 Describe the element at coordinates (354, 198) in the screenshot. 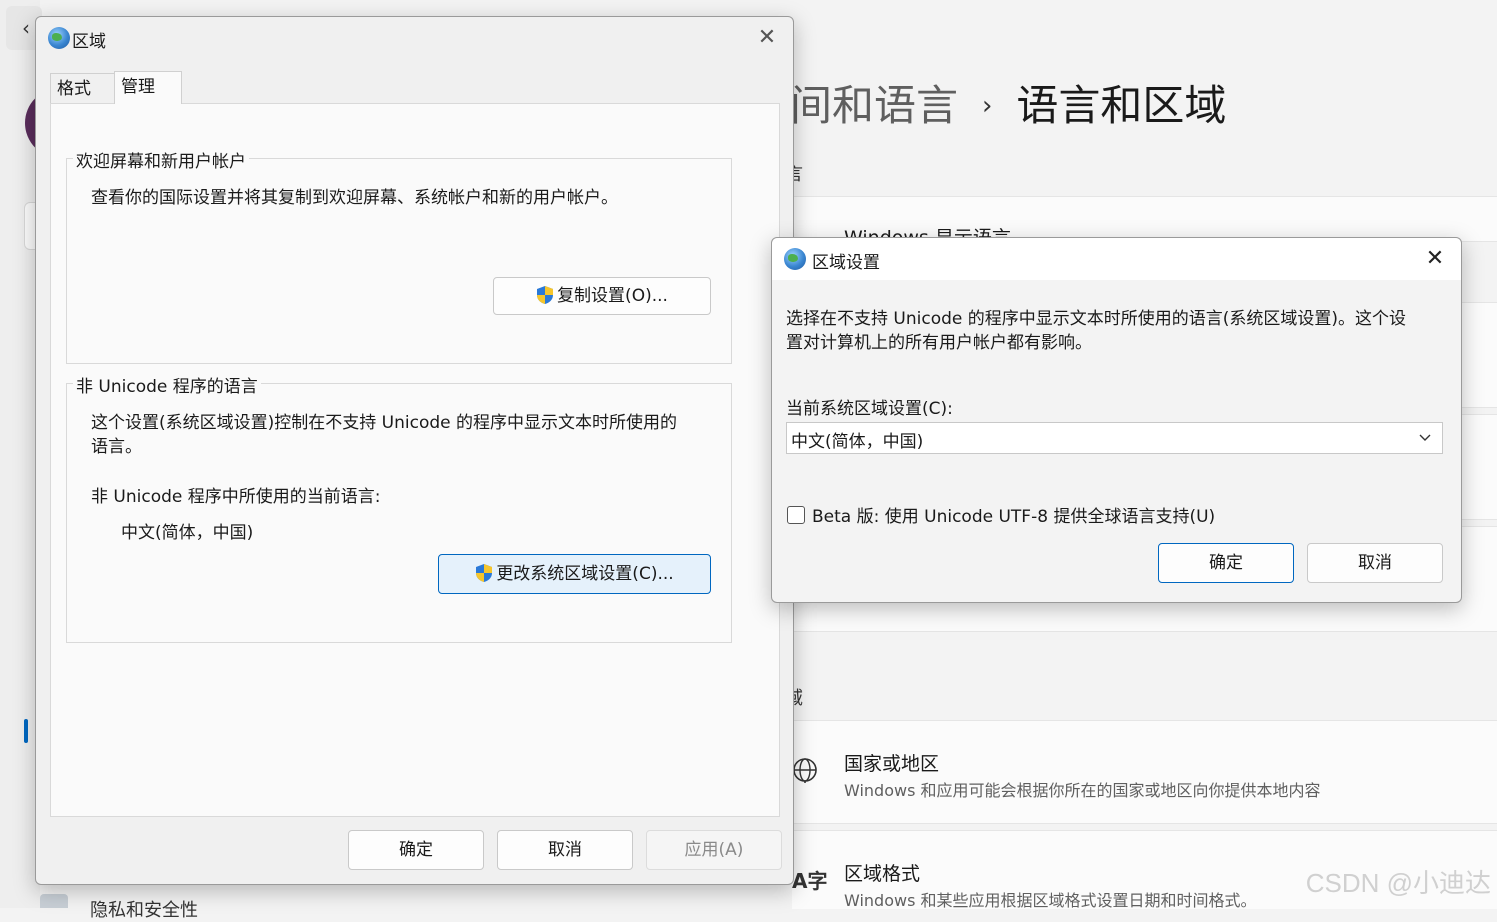

I see `welcome-description: 查看你的国际设置并将其复制到欢迎屏幕、系统帐户和新的用户帐户。` at that location.